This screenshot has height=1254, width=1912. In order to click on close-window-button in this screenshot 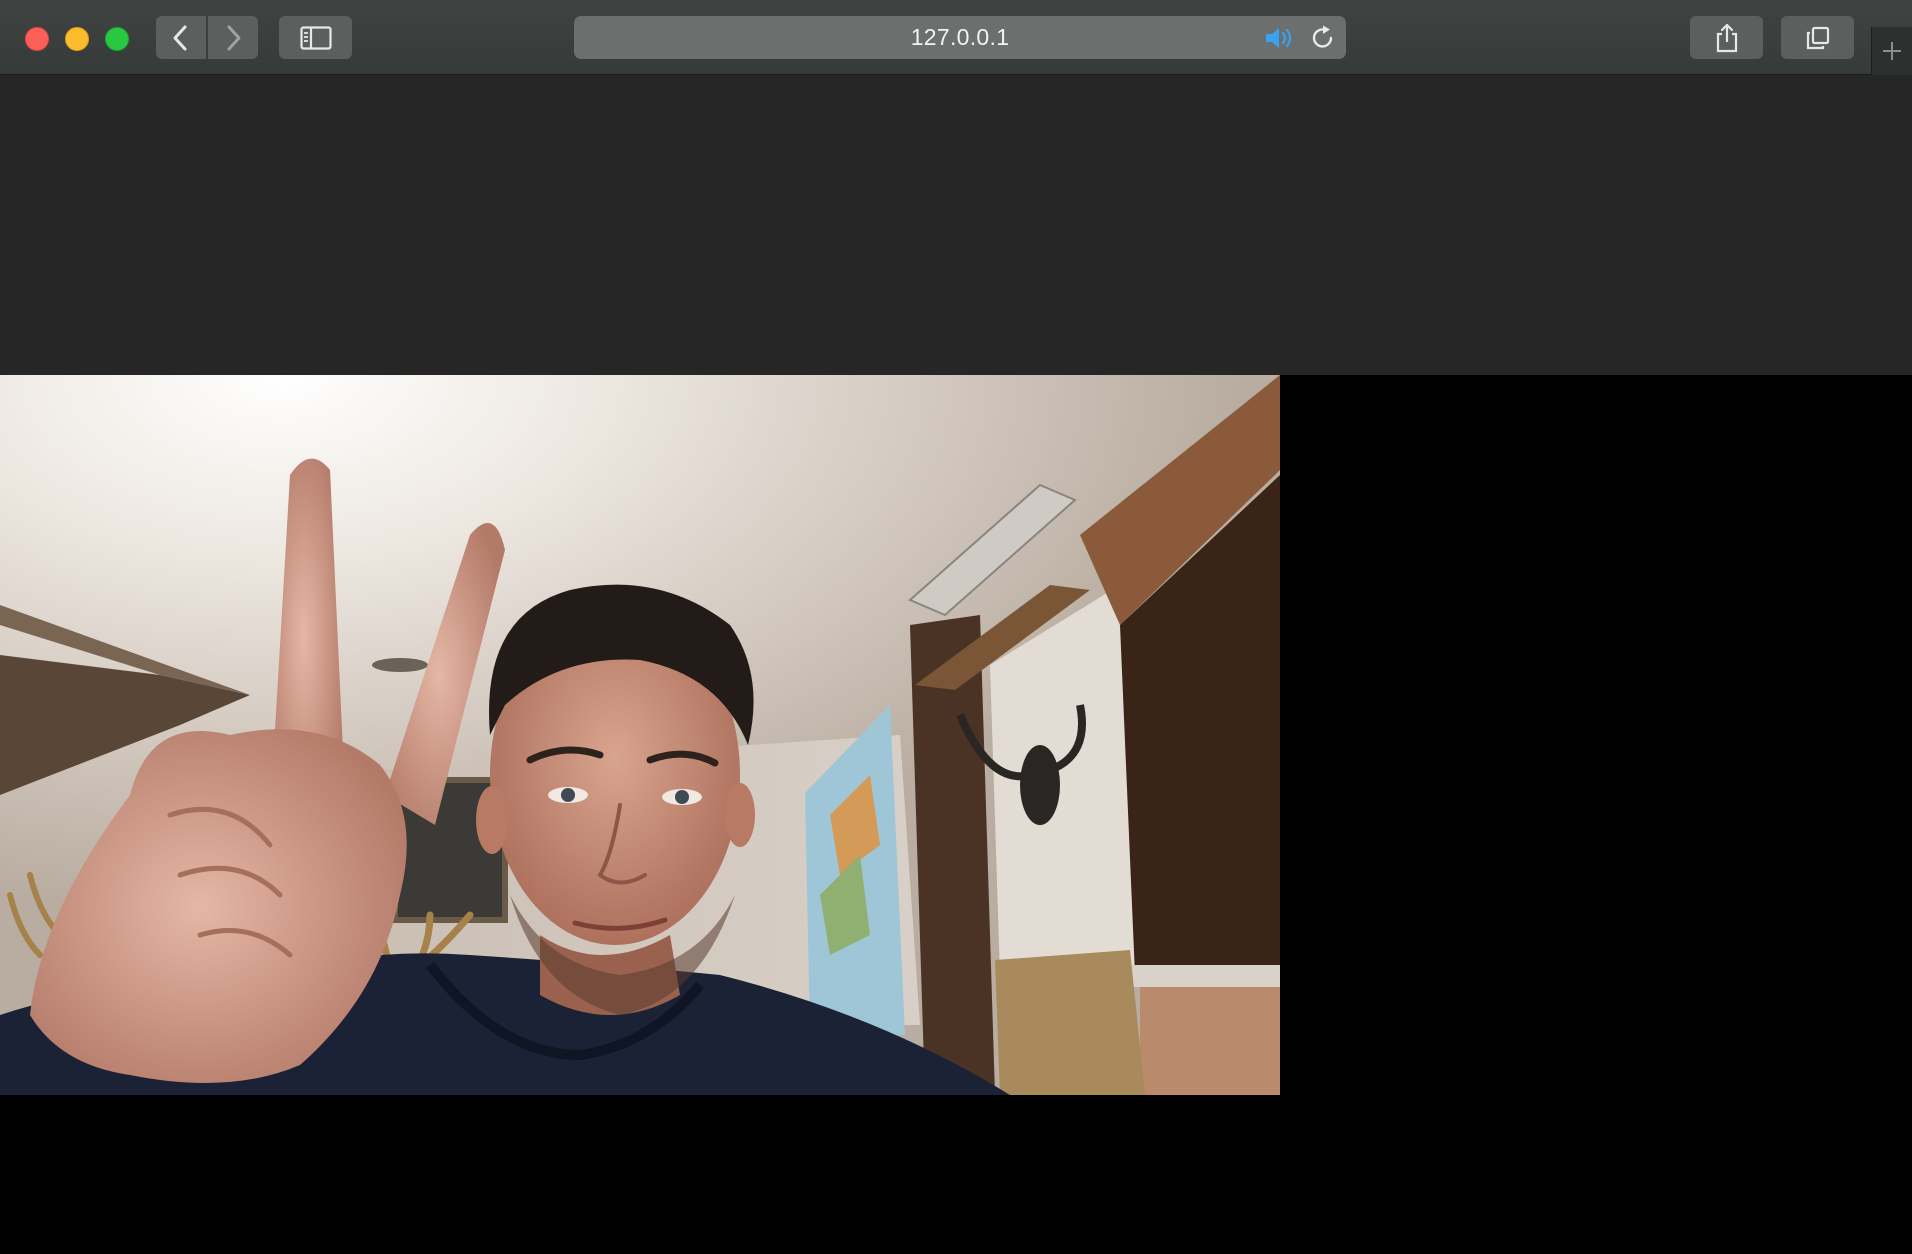, I will do `click(37, 39)`.